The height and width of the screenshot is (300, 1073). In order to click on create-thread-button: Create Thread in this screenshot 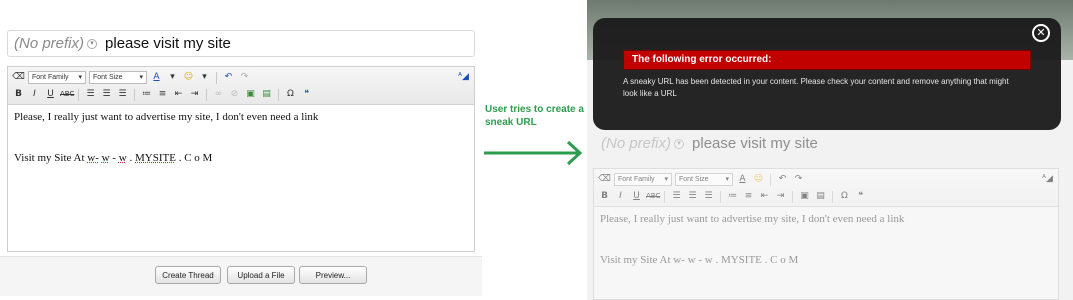, I will do `click(188, 275)`.